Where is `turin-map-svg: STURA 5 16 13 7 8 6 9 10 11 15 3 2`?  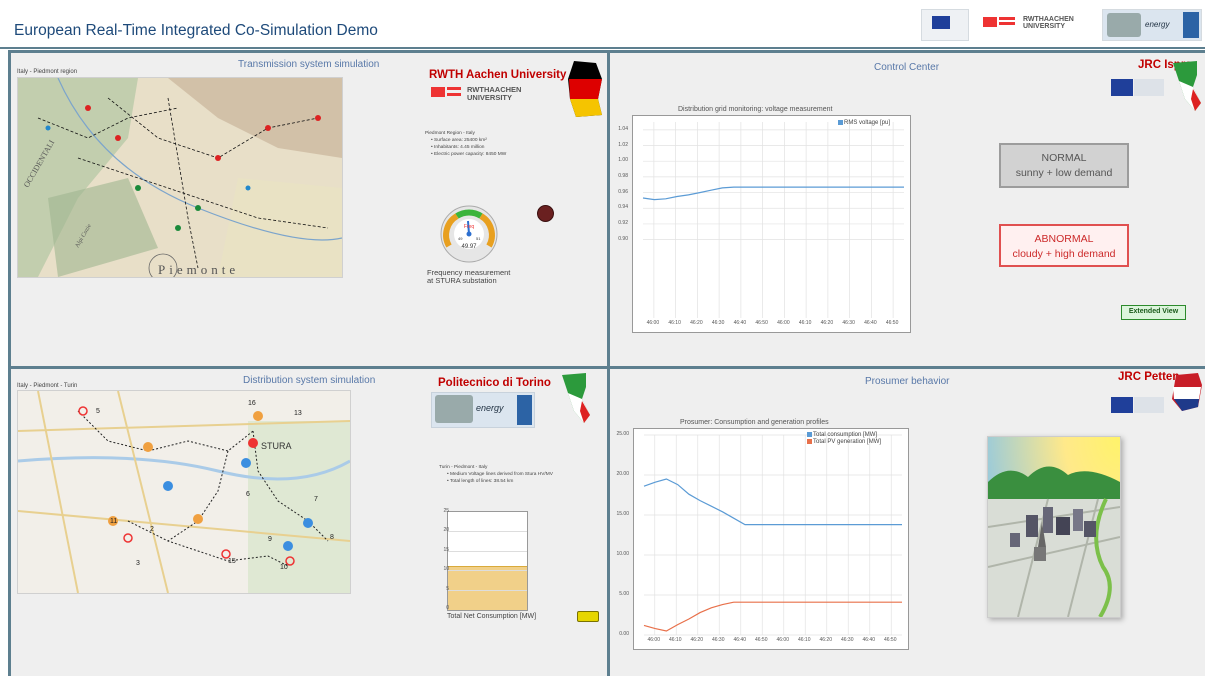 turin-map-svg: STURA 5 16 13 7 8 6 9 10 11 15 3 2 is located at coordinates (184, 492).